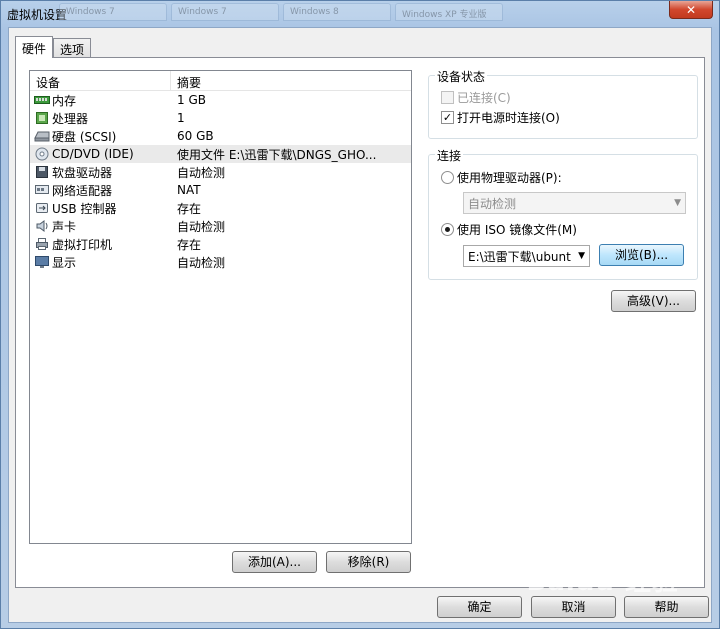 The image size is (720, 629). Describe the element at coordinates (602, 582) in the screenshot. I see `watermark: Baidu 经验` at that location.